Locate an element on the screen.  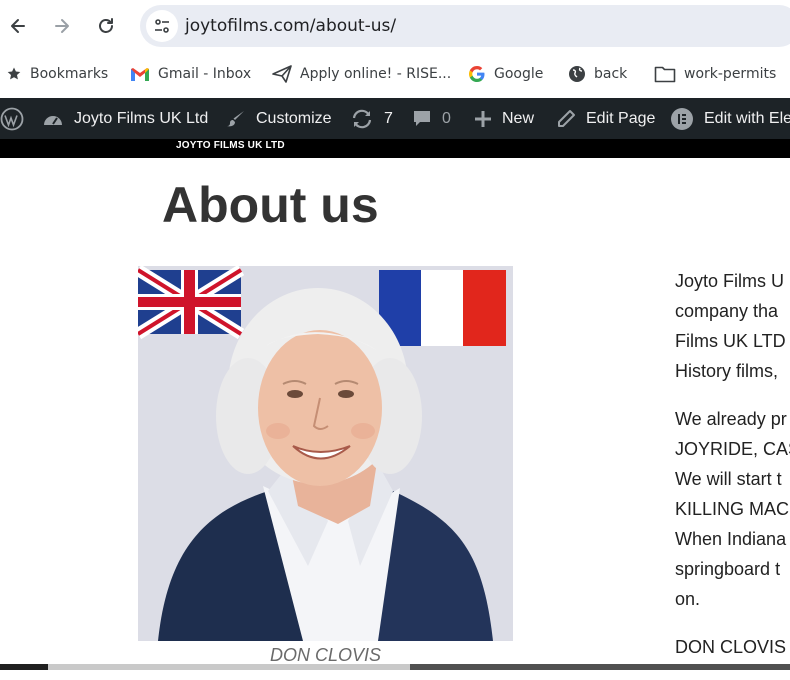
bookmark-back: back is located at coordinates (597, 74).